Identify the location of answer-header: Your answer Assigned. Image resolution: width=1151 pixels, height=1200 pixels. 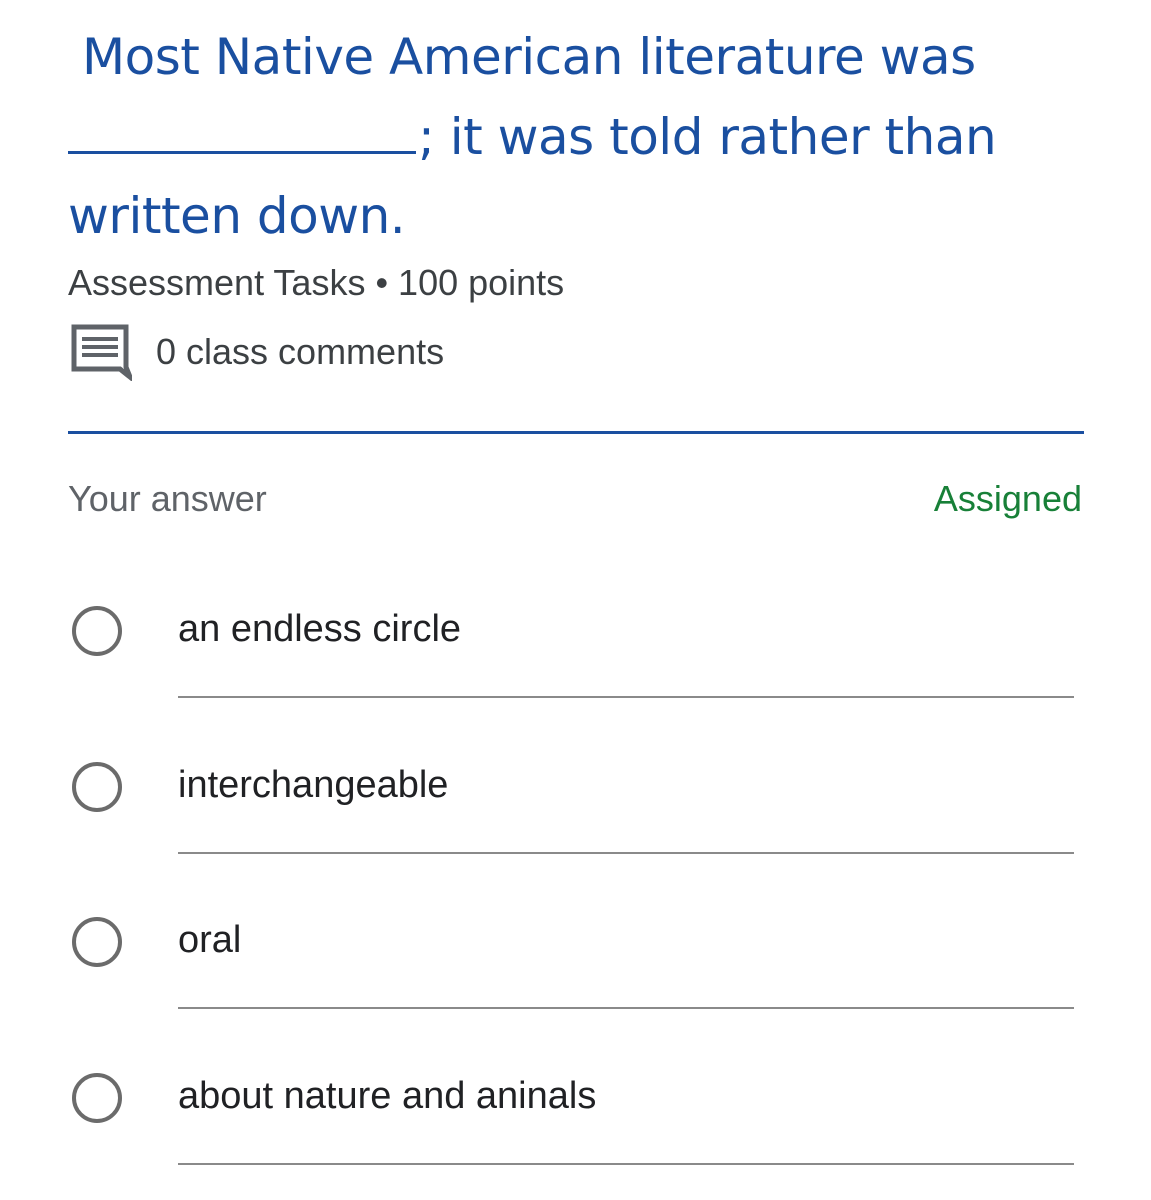
(575, 499).